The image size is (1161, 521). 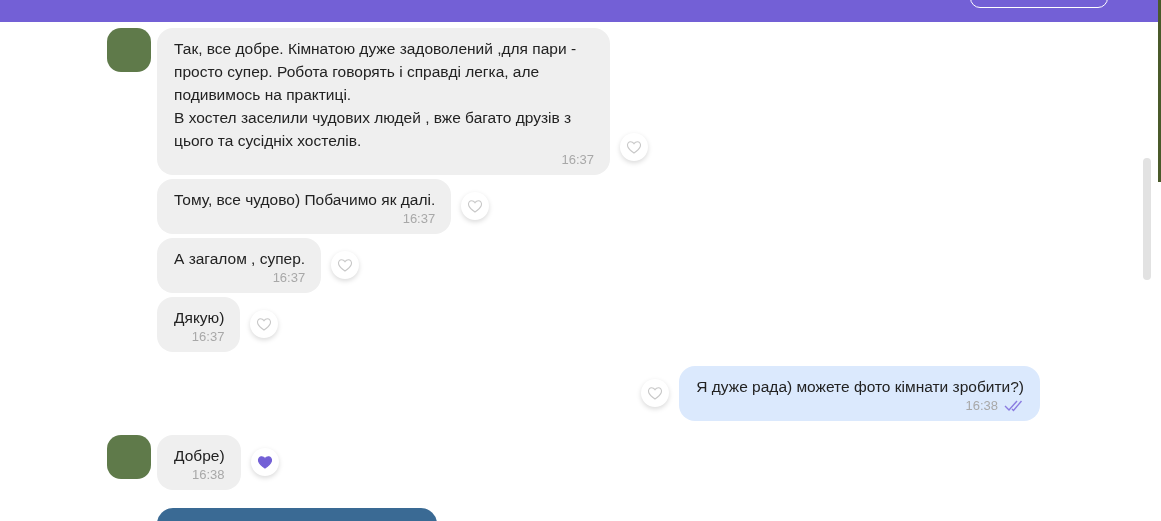 What do you see at coordinates (376, 95) in the screenshot?
I see `message-text: Так, все добре. Кімнатою дуже задоволений ,для пари - просто супер. Робота говорять і справді легка, але подивимось на практиці. В хостел заселили чудових людей , вже багато друзів з цього та сусідніх хостелів.` at bounding box center [376, 95].